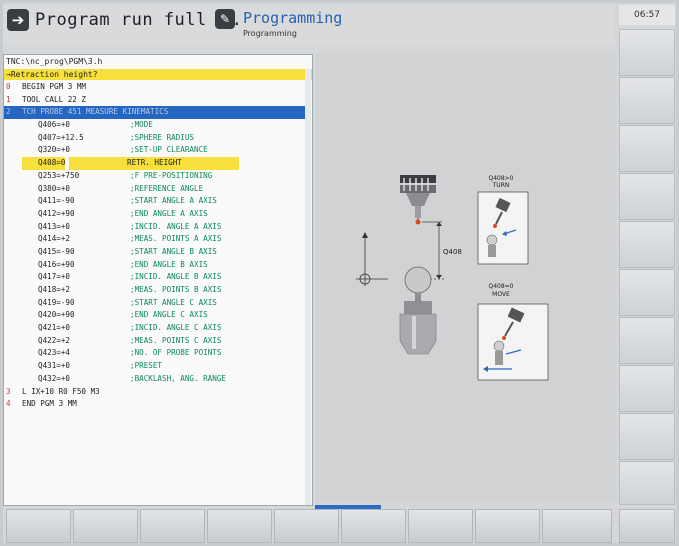 The image size is (679, 546). I want to click on program-line: 3 L IX+10 R0 F50 M3, so click(157, 392).